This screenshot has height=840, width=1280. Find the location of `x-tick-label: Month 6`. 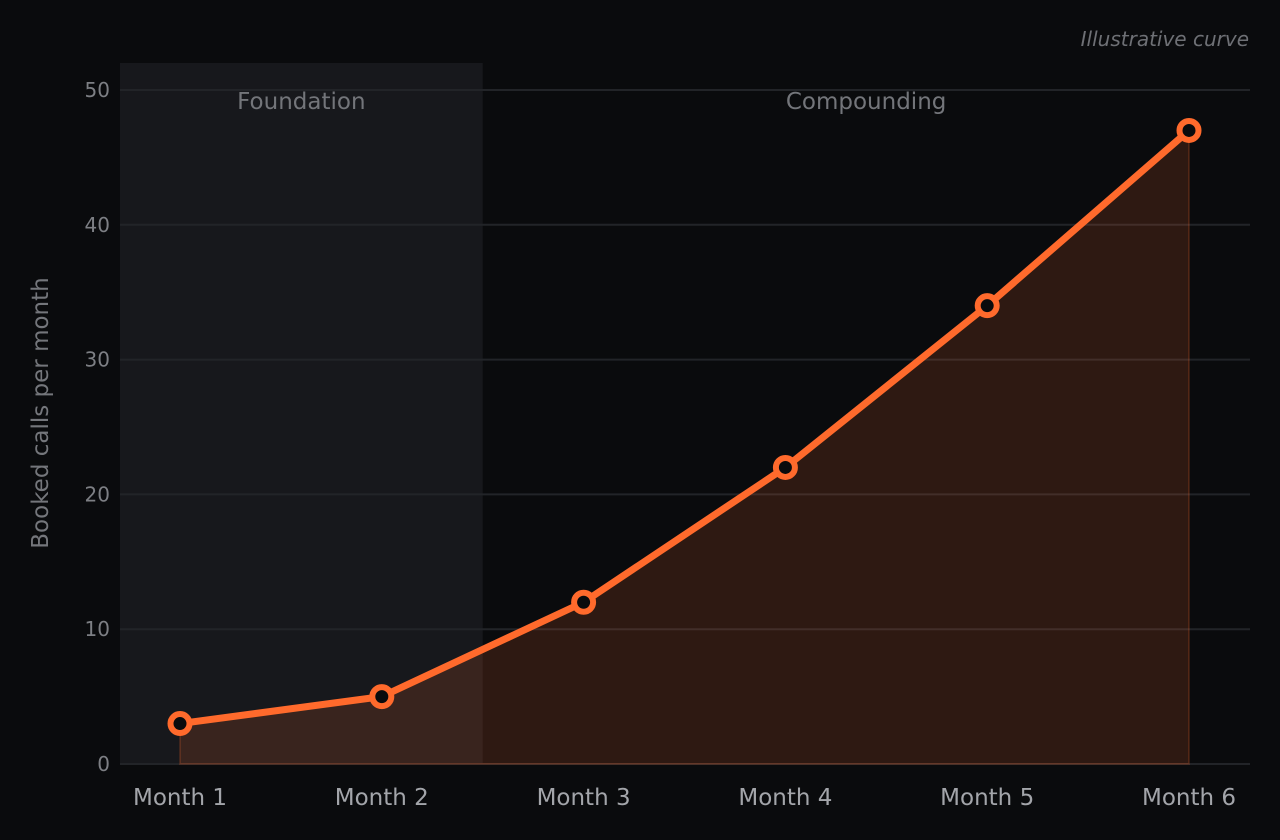

x-tick-label: Month 6 is located at coordinates (1189, 798).